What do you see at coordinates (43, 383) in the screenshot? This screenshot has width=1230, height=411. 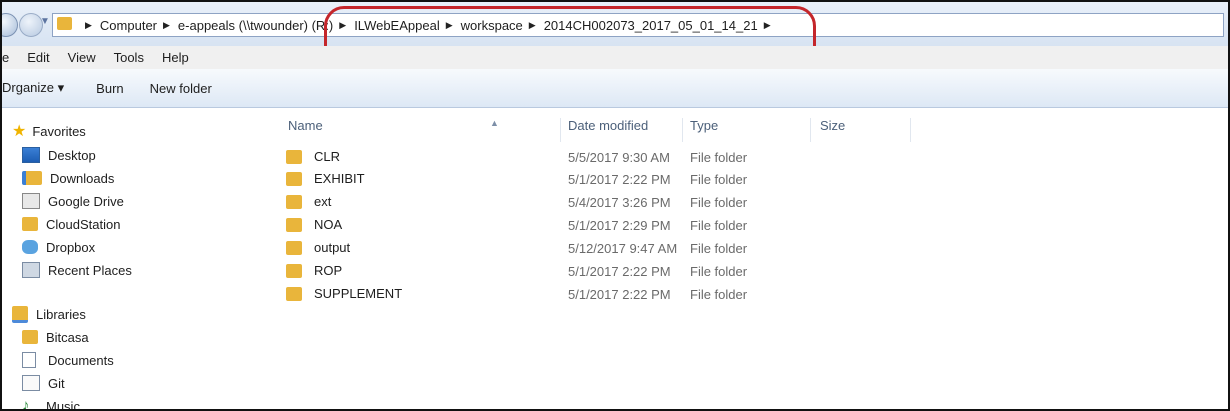 I see `nav-item-git: Git` at bounding box center [43, 383].